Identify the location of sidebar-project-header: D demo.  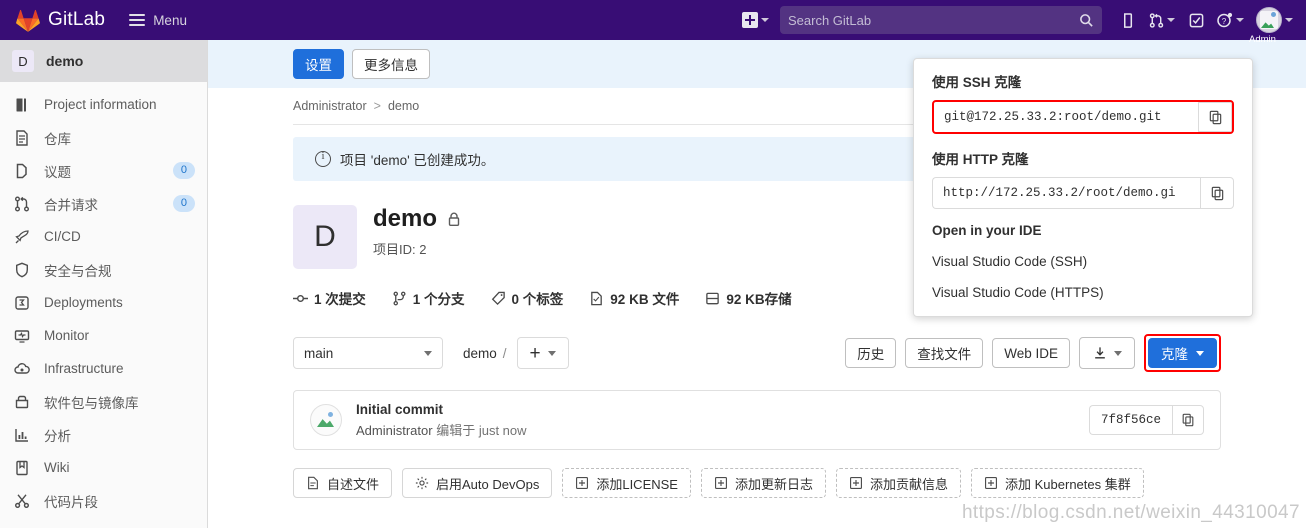
(103, 61).